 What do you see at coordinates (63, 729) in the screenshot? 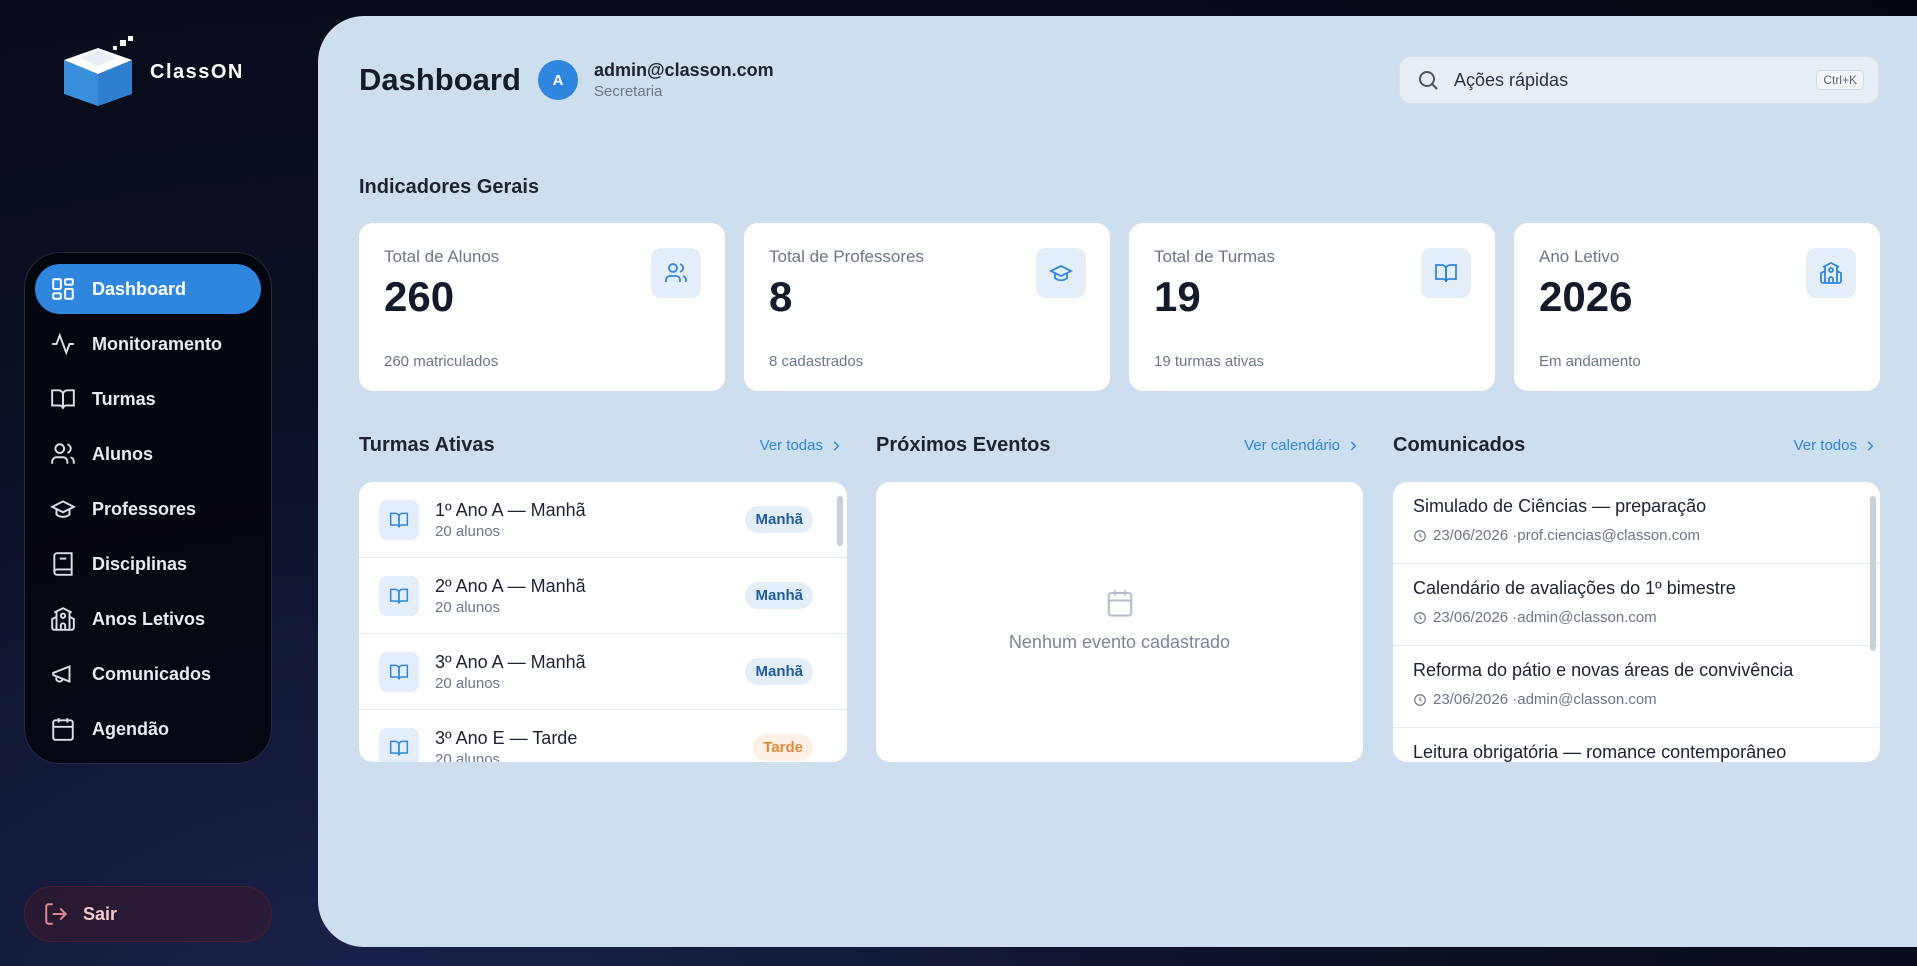
I see `calendar-icon` at bounding box center [63, 729].